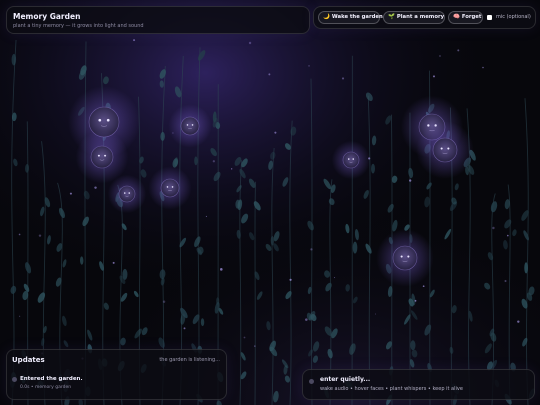  I want to click on leaf, so click(355, 247).